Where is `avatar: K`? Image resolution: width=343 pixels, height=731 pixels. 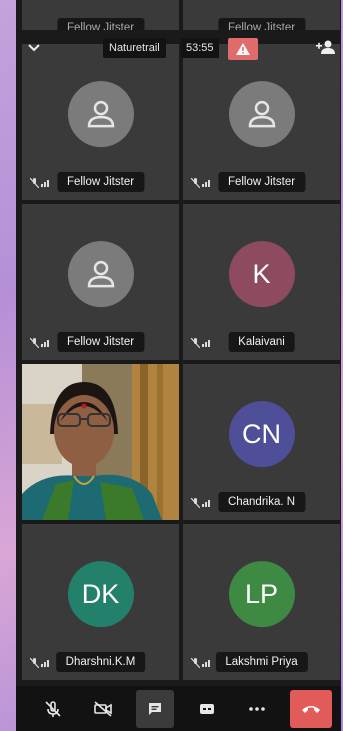 avatar: K is located at coordinates (261, 274).